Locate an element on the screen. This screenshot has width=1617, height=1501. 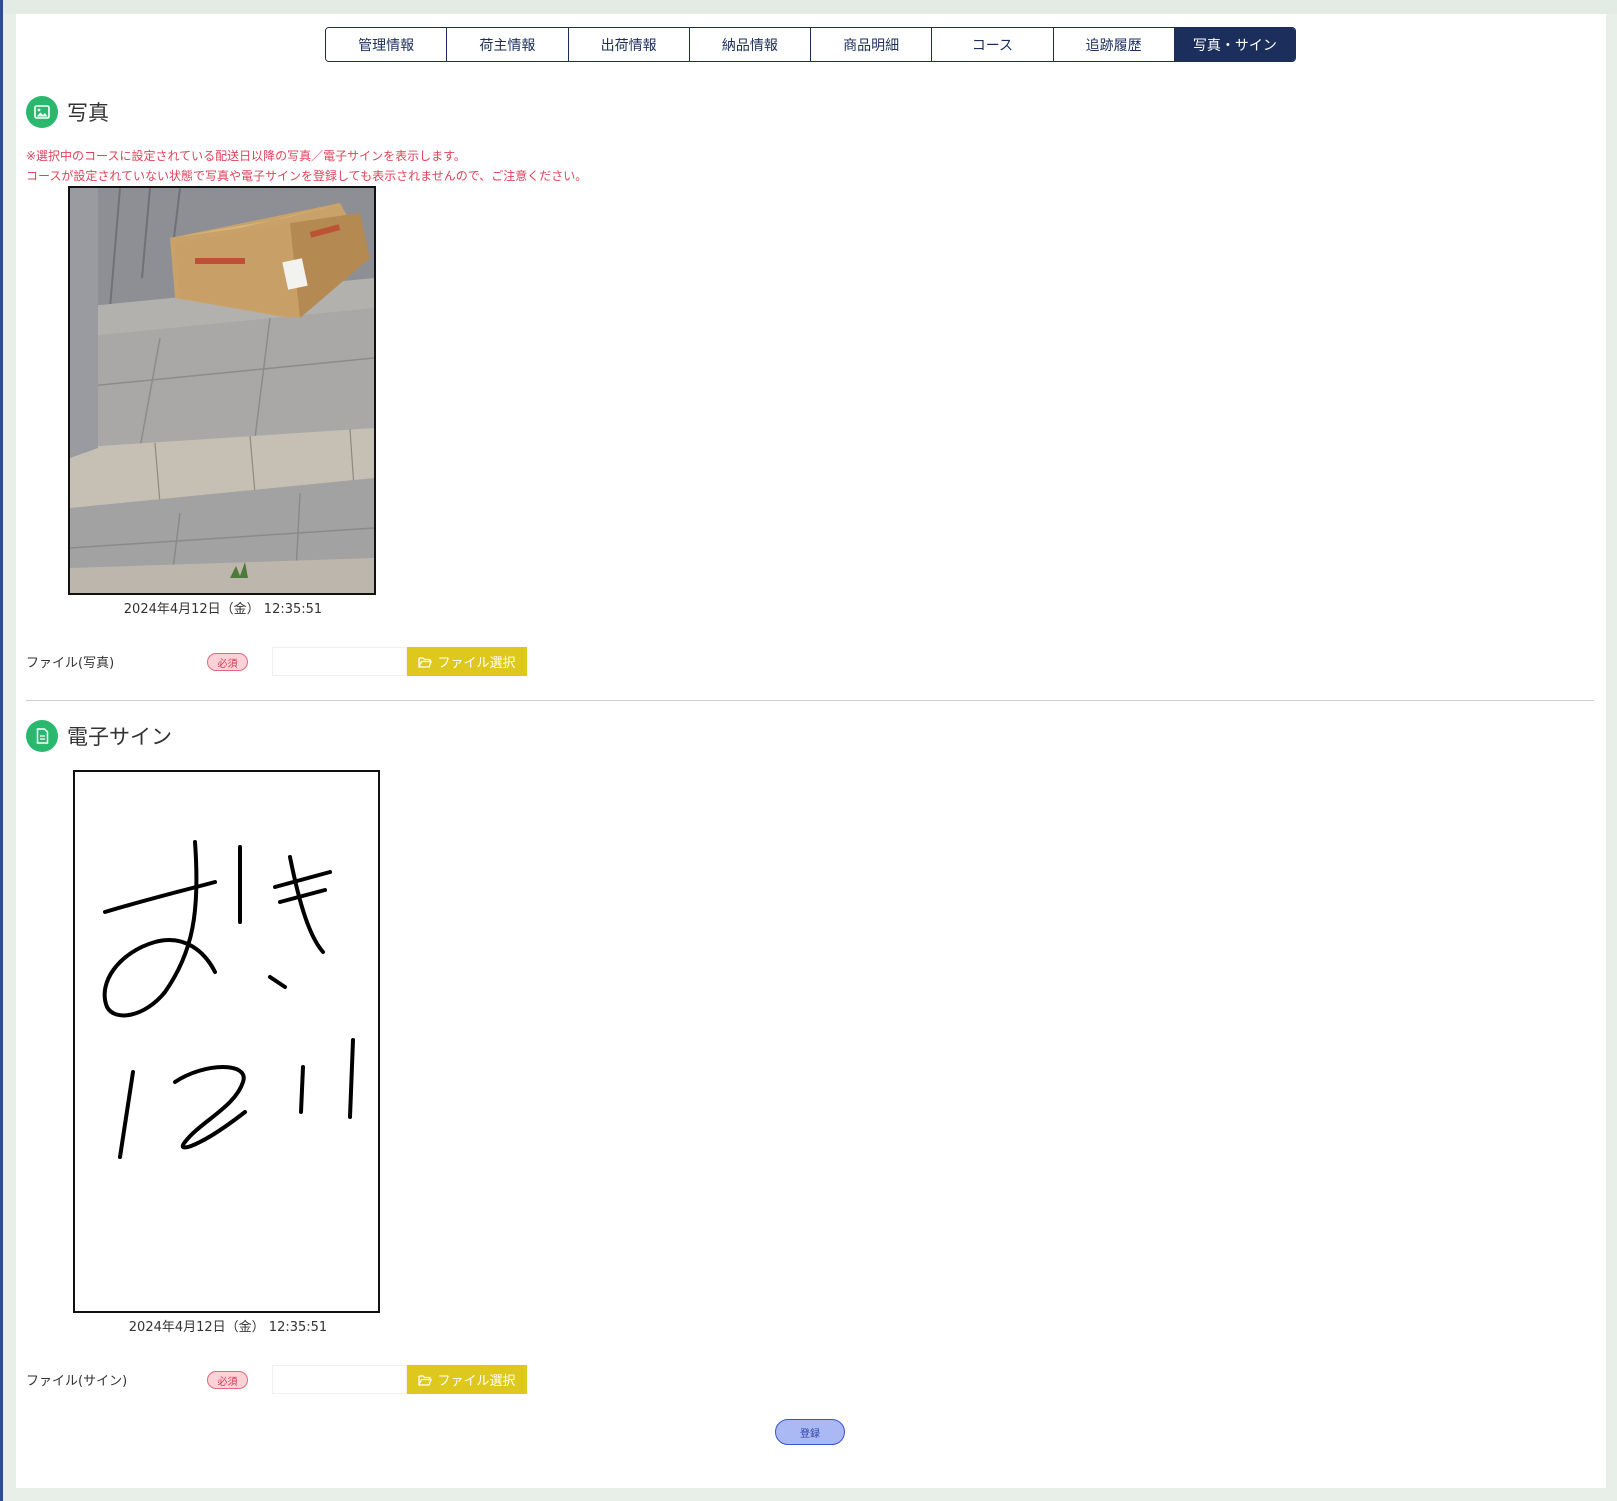
sign-file-select-label: ファイル選択 is located at coordinates (476, 1381).